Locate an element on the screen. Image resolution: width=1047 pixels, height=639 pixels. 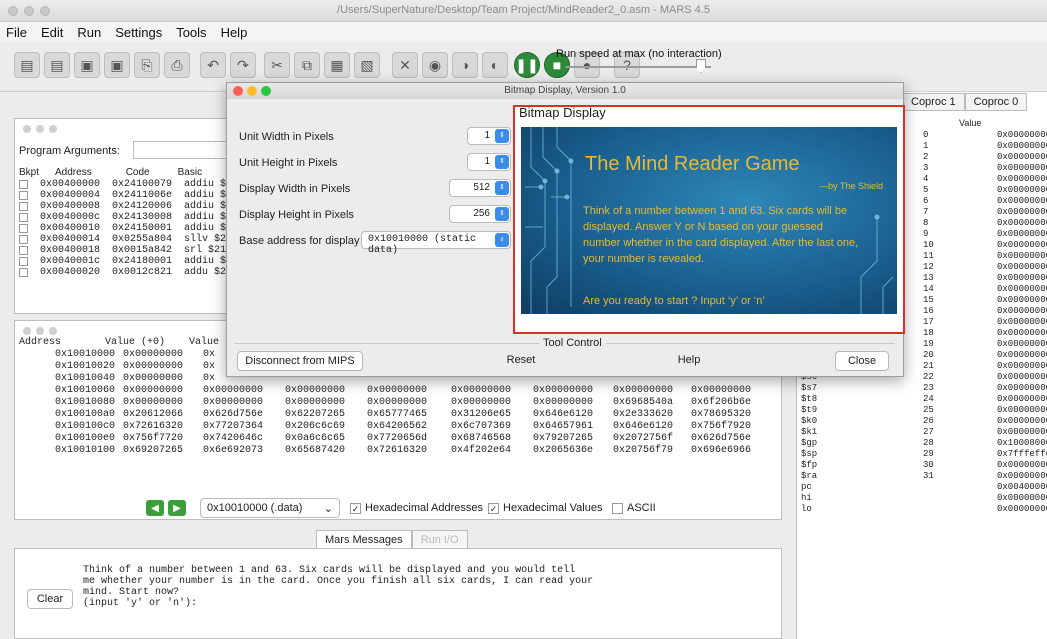
register-row: hi 0x00000000 is located at coordinates (922, 498).